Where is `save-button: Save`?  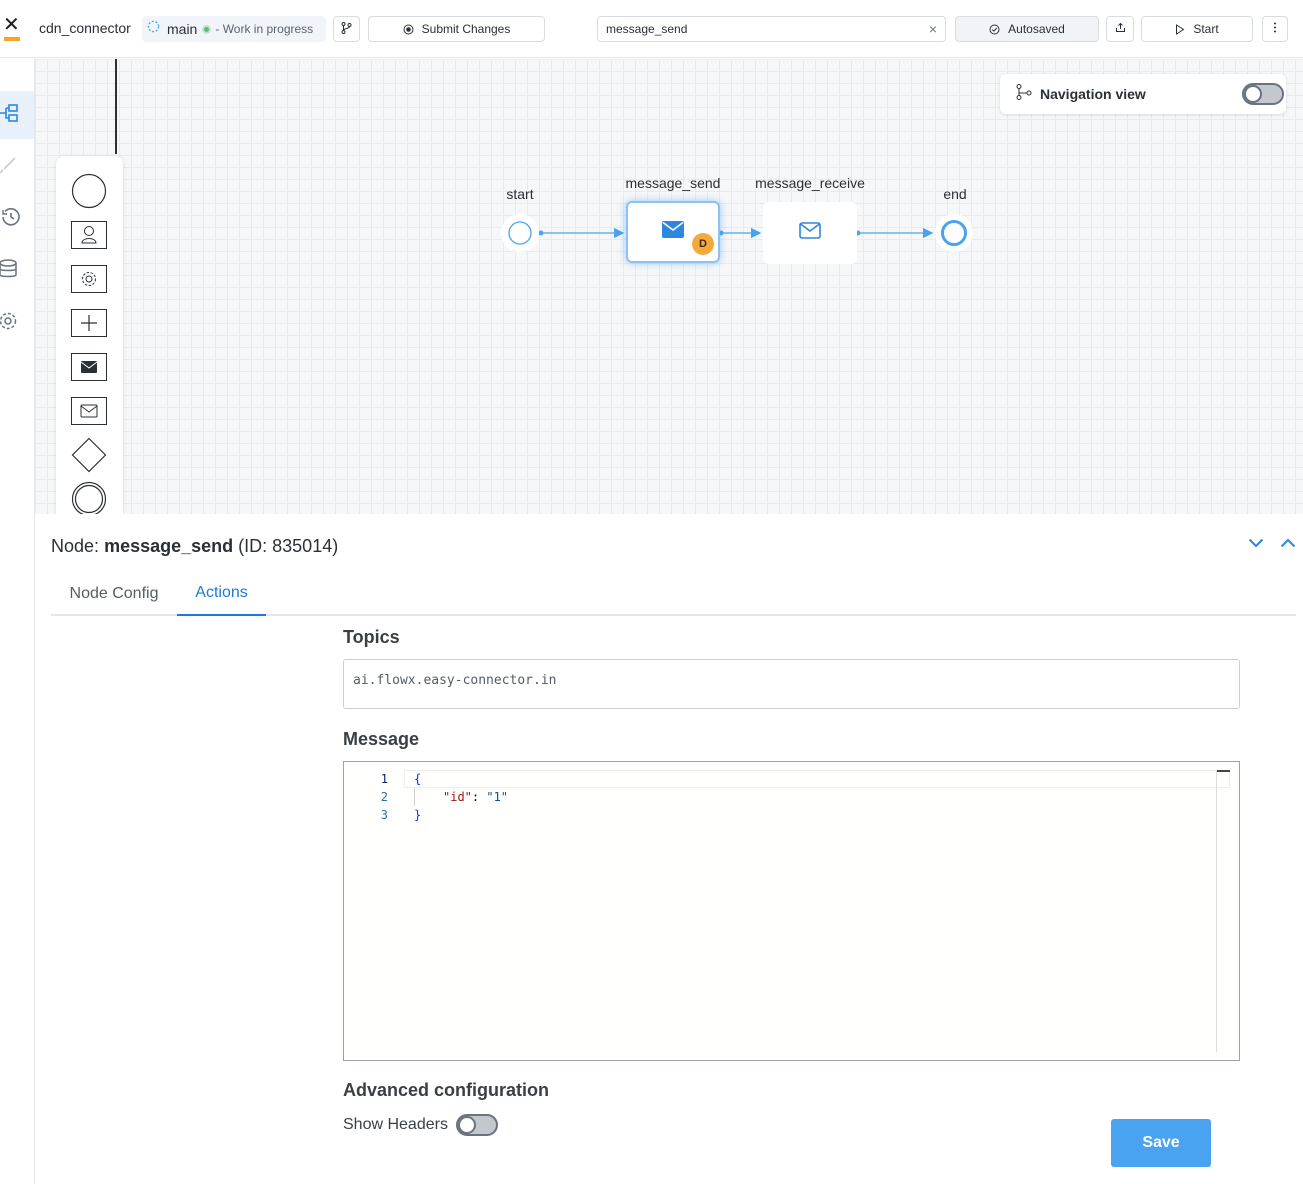
save-button: Save is located at coordinates (1161, 1143).